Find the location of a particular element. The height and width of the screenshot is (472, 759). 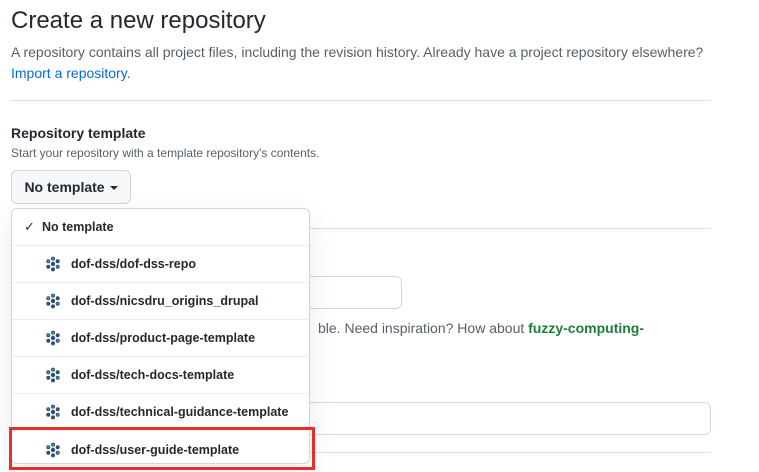

caret-down-icon is located at coordinates (113, 188).